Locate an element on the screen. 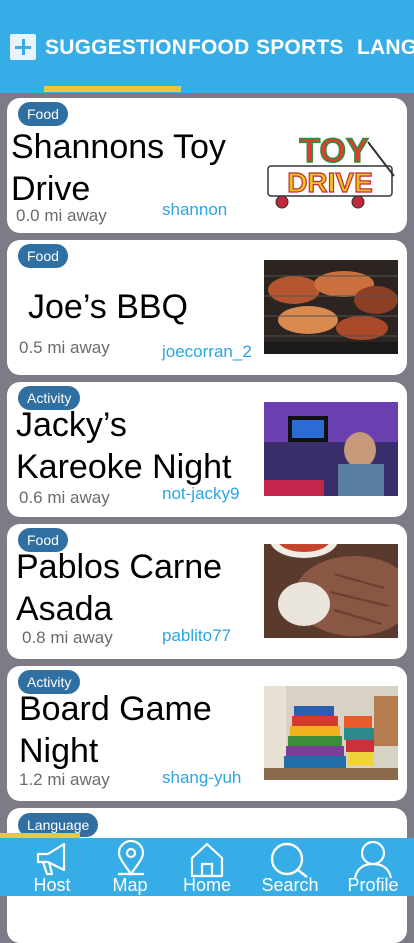 The height and width of the screenshot is (943, 414). event-title: Joe’s BBQ is located at coordinates (108, 307).